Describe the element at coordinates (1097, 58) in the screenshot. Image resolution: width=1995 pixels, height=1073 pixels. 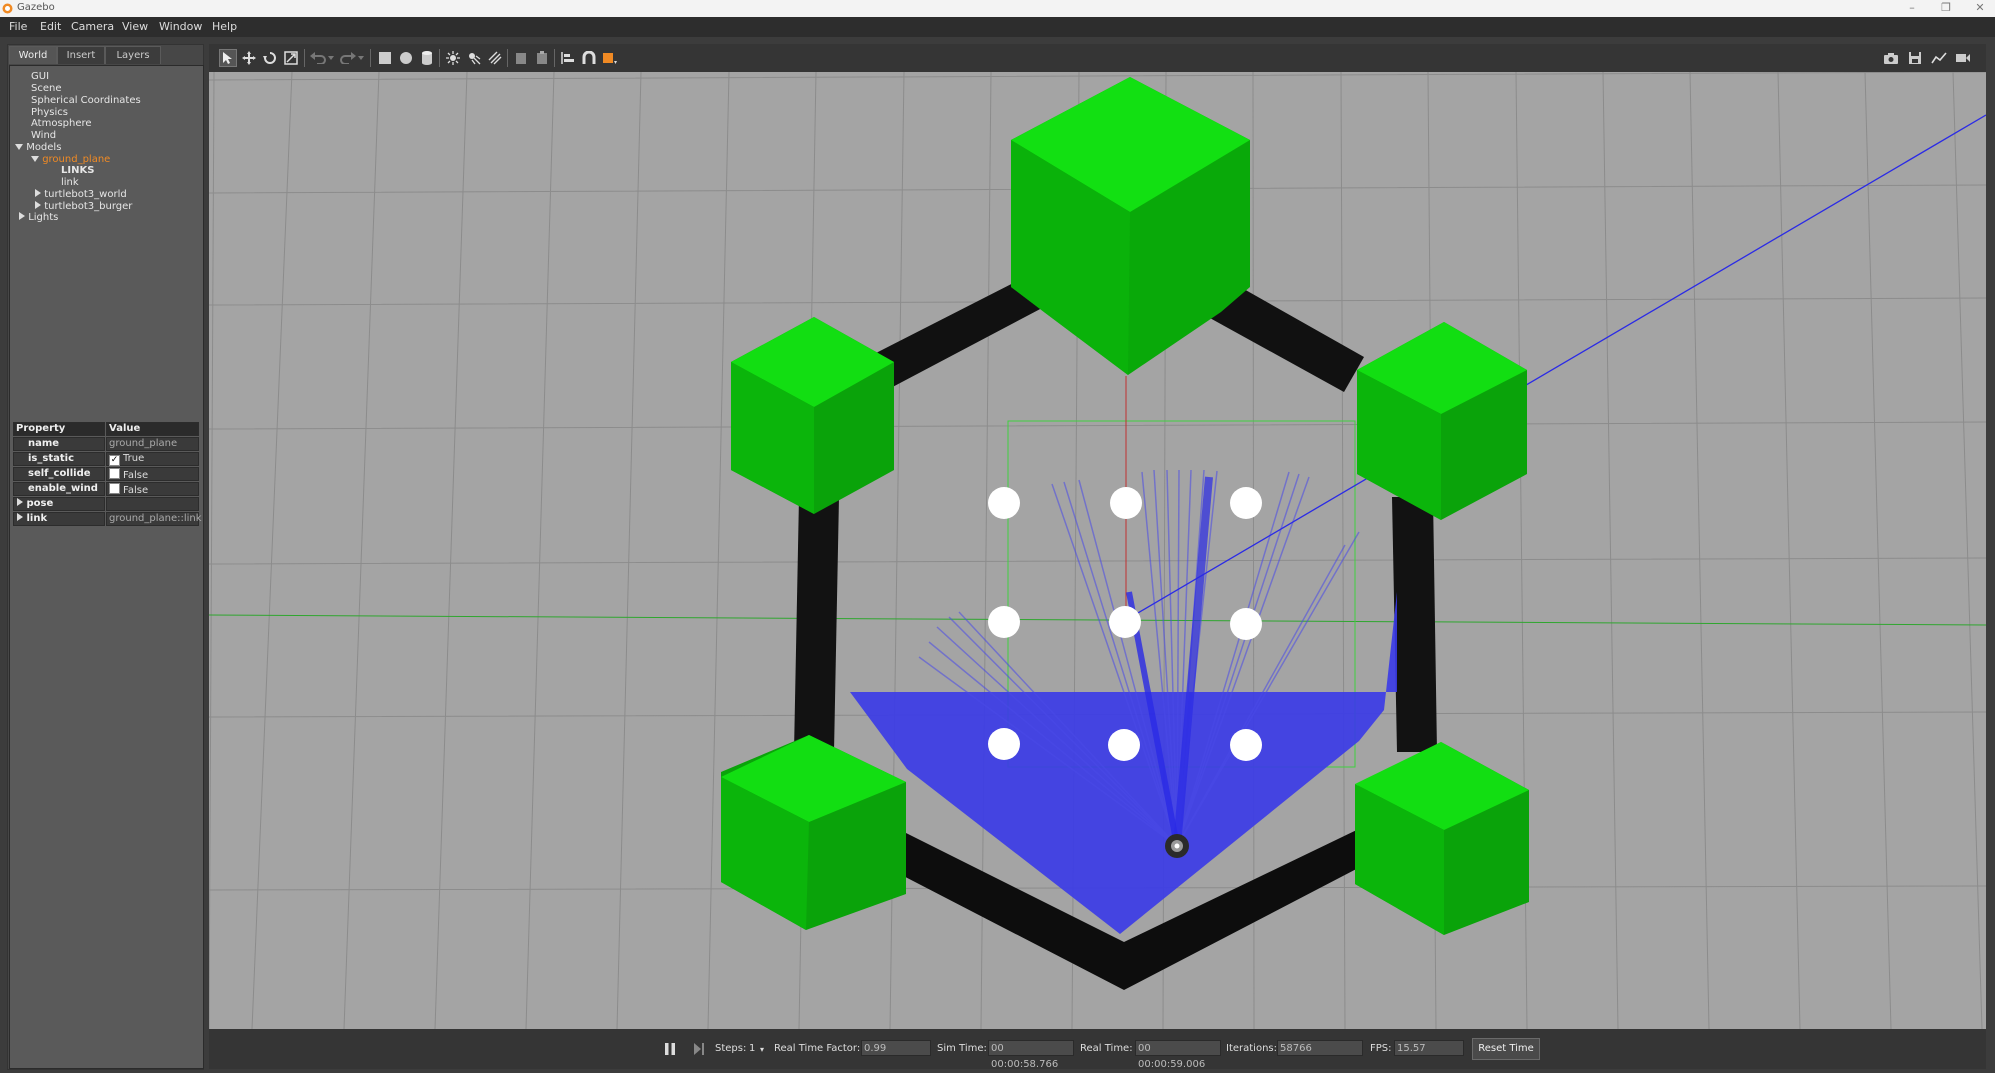
I see `toolbar` at that location.